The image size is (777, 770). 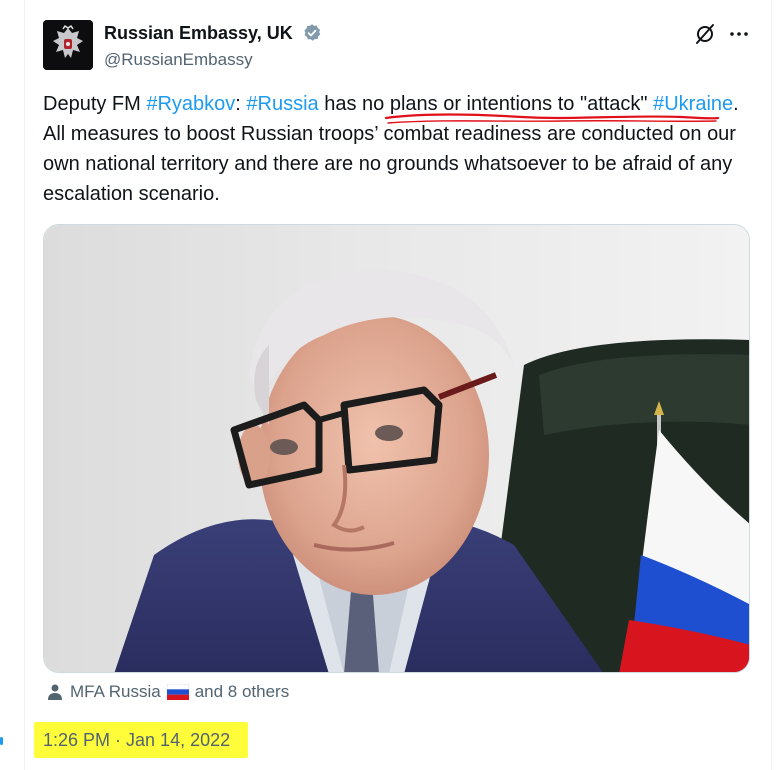 I want to click on left-border, so click(x=24, y=385).